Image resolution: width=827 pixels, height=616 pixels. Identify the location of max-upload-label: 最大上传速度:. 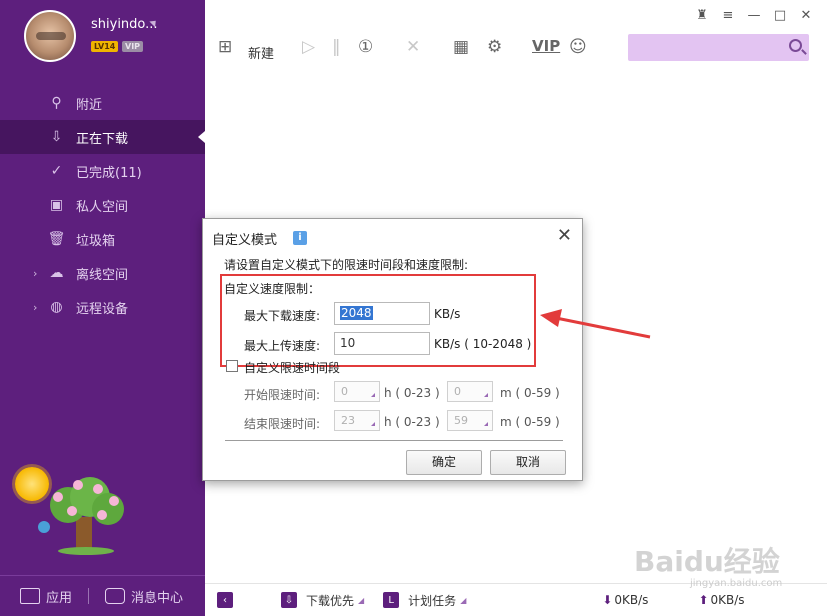
(282, 346).